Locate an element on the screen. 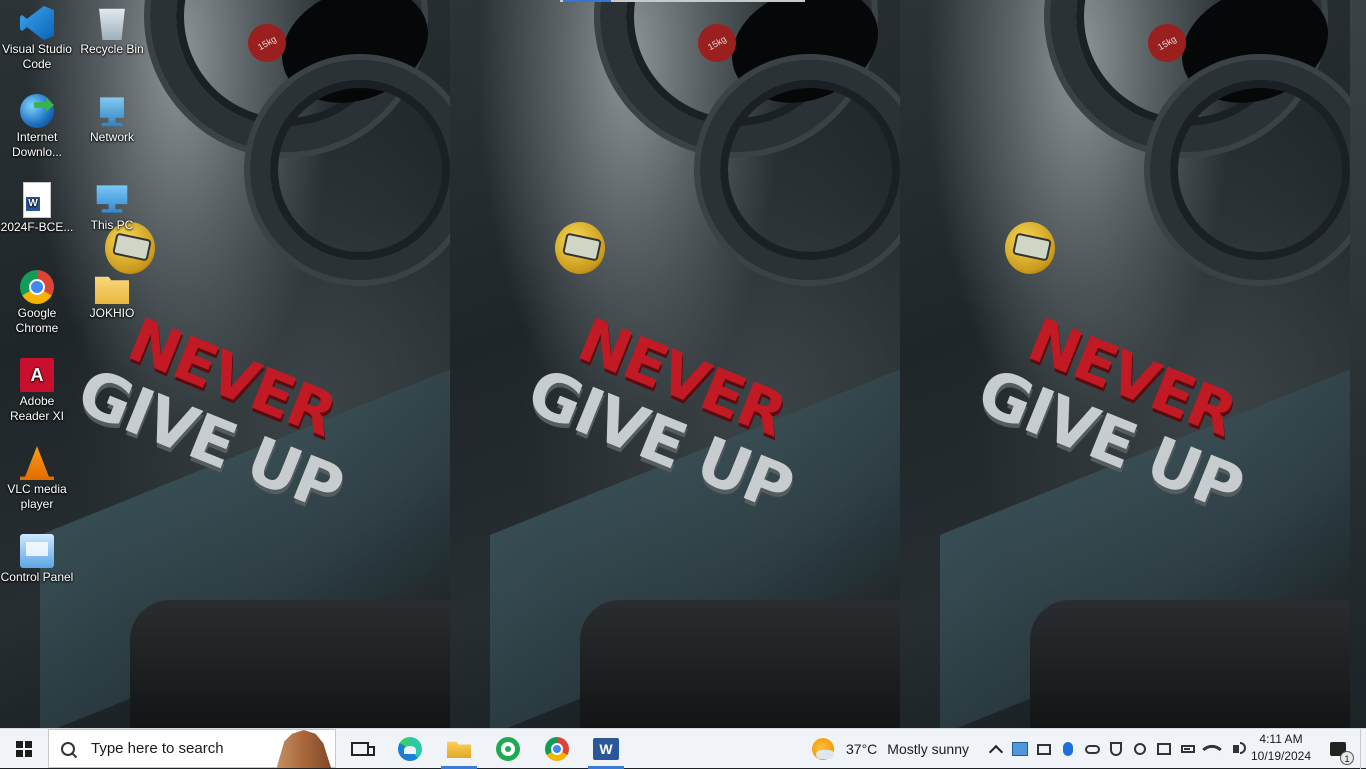  start-button is located at coordinates (24, 749).